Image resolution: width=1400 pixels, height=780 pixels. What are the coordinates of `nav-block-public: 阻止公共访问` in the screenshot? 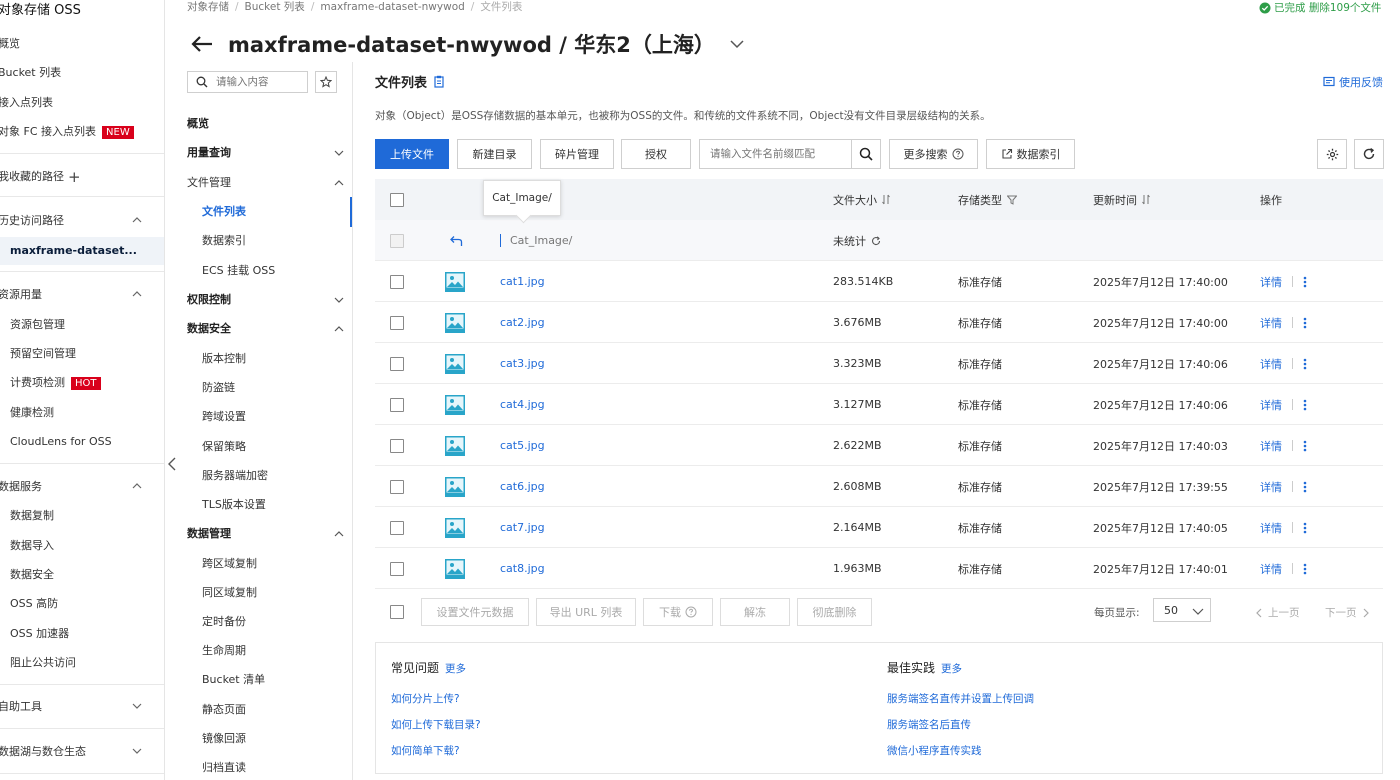 It's located at (82, 663).